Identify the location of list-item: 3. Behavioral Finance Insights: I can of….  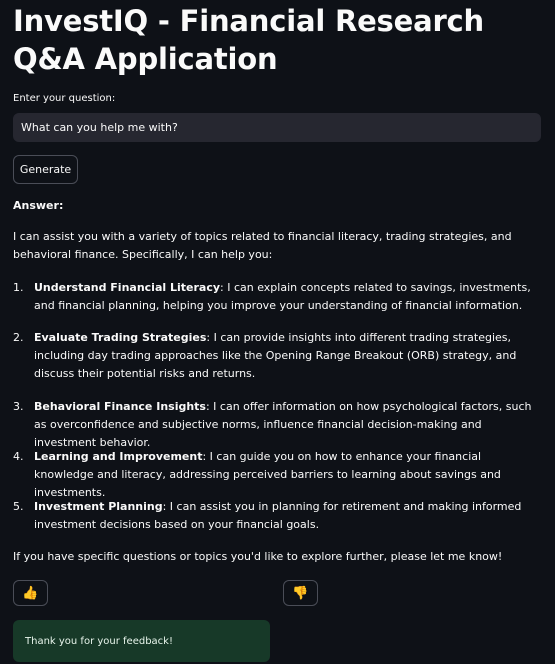
(278, 425).